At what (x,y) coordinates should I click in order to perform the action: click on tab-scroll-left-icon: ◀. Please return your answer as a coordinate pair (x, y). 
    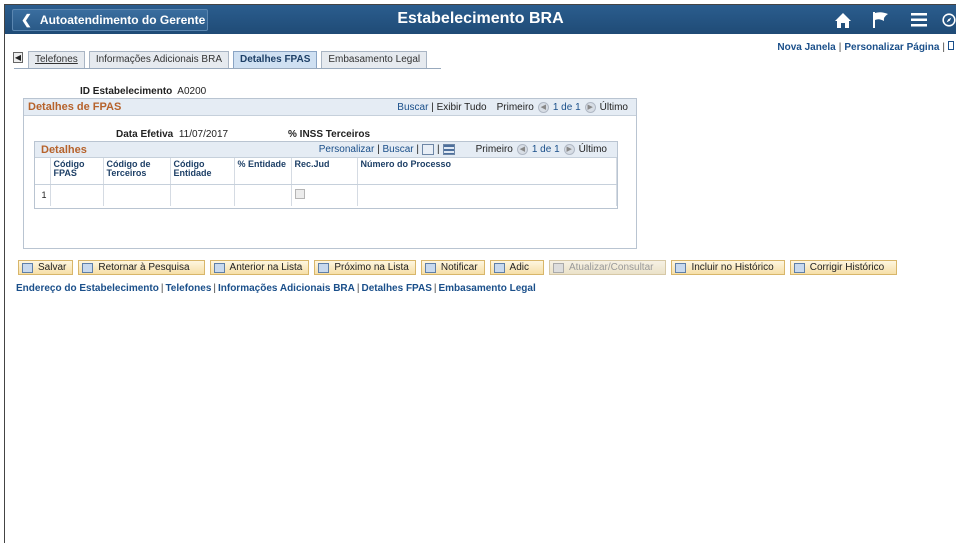
    Looking at the image, I should click on (18, 57).